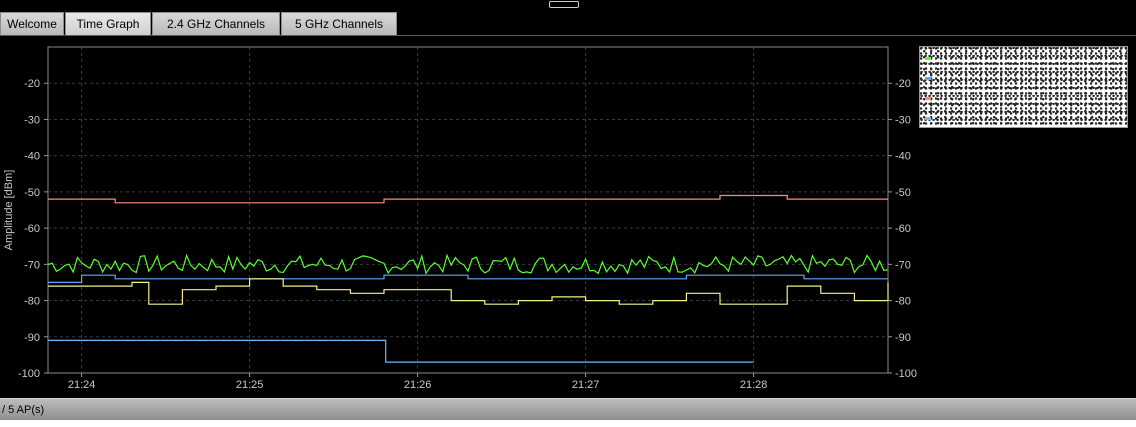 This screenshot has width=1136, height=427. I want to click on y-tick-label: -90, so click(32, 338).